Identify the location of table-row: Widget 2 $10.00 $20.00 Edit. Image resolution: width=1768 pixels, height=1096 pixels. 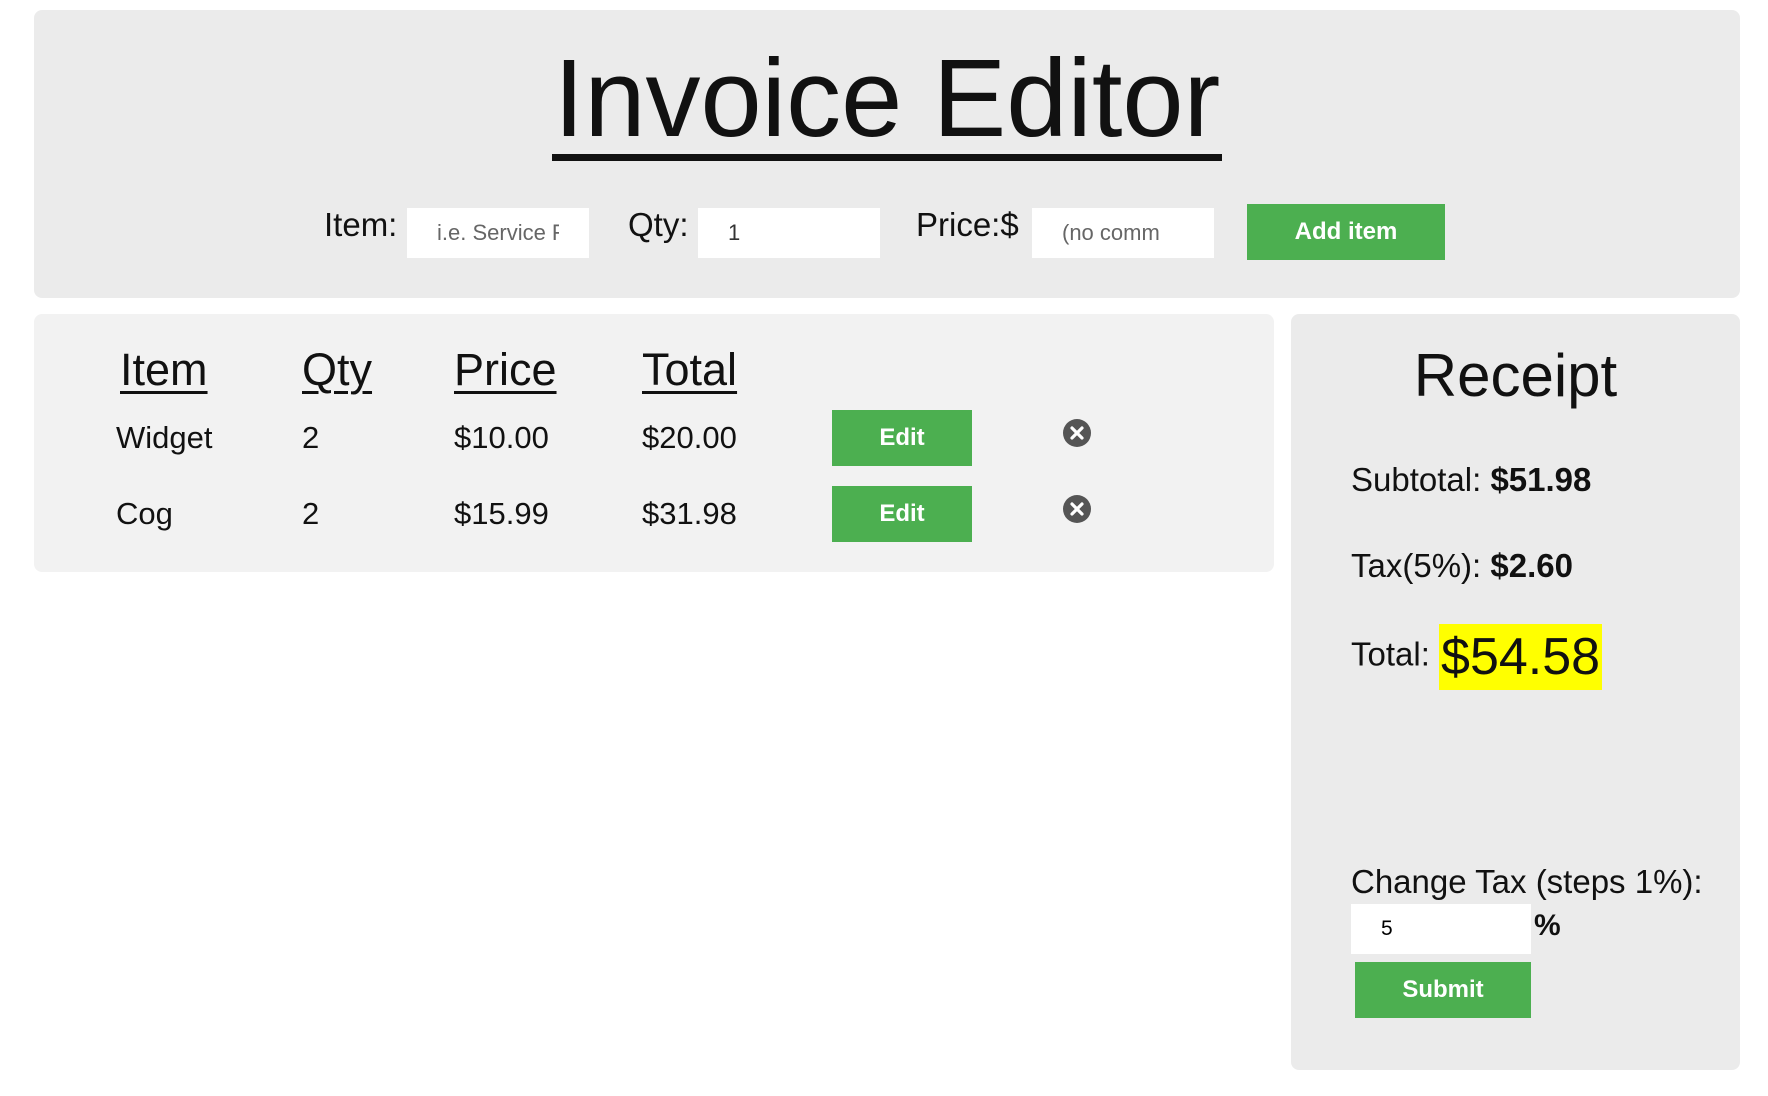
(654, 438).